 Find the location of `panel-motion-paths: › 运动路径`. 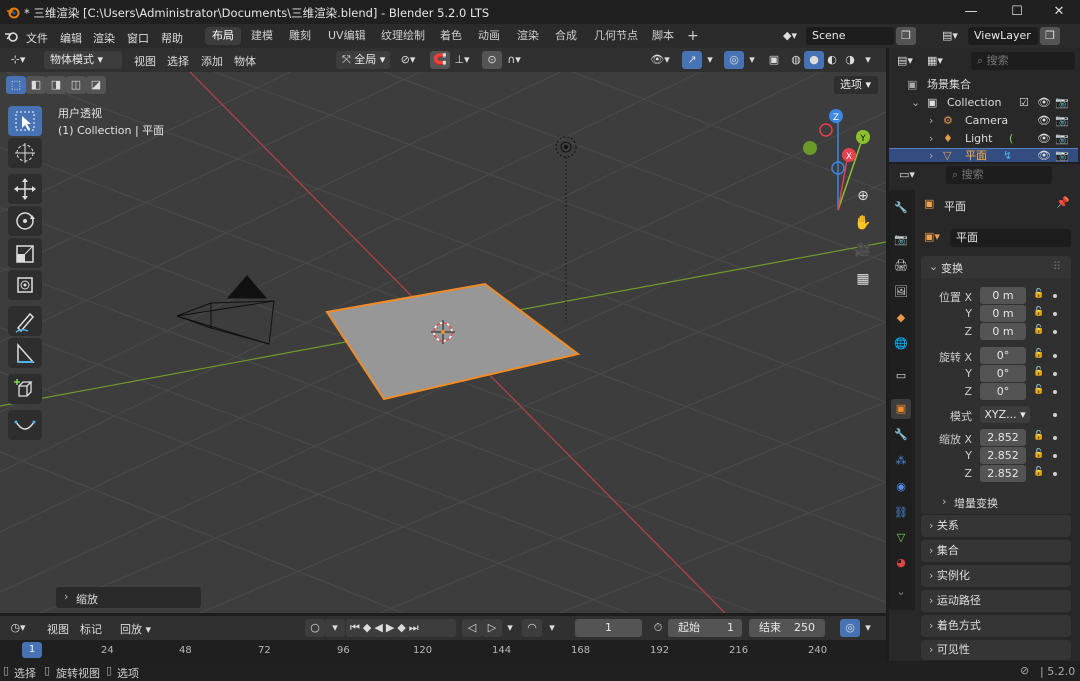

panel-motion-paths: › 运动路径 is located at coordinates (996, 601).